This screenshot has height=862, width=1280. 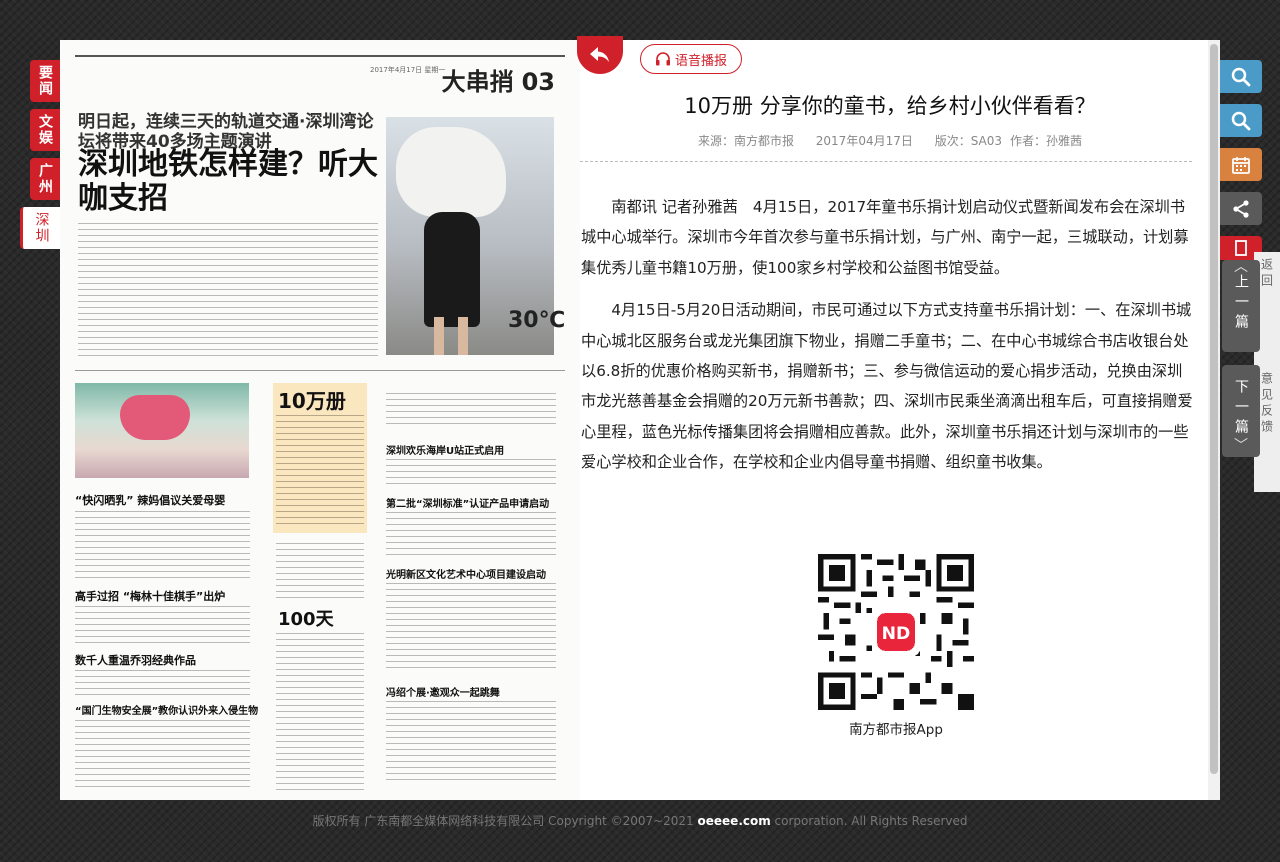 I want to click on heart-banner, so click(x=155, y=417).